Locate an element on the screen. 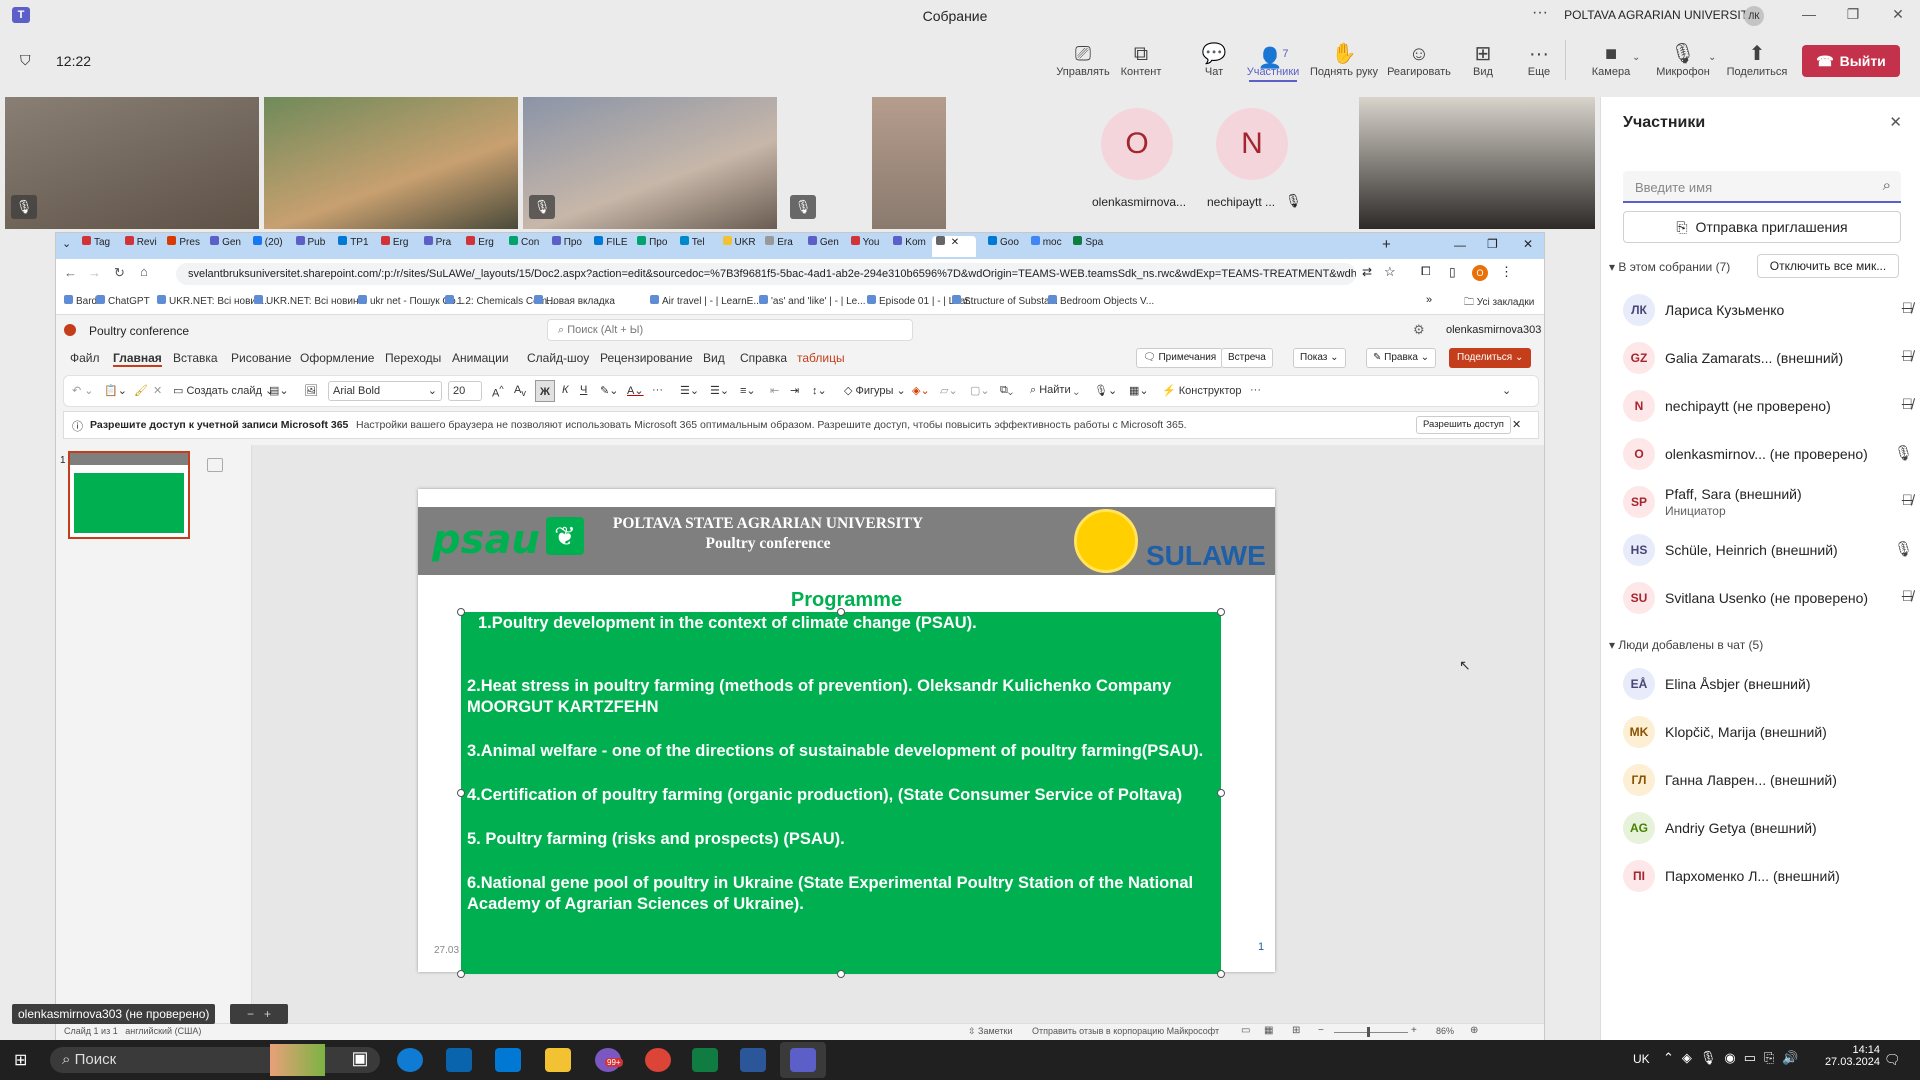  participant-row: AG Andriy Getya (внешний) is located at coordinates (1768, 830).